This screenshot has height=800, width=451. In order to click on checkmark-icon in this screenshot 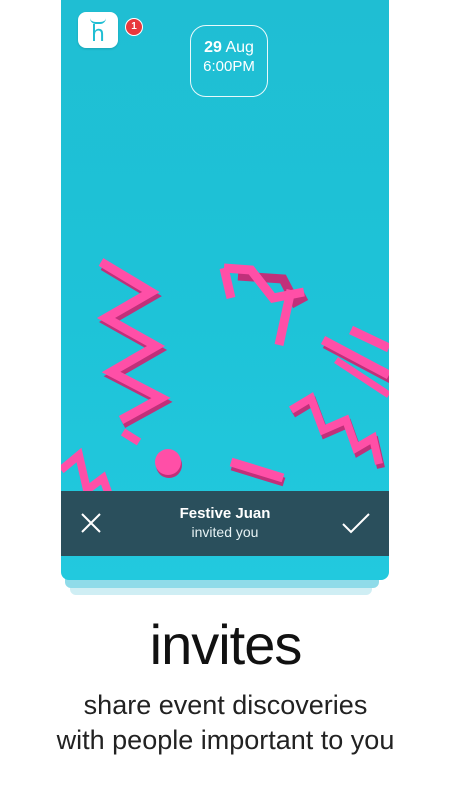, I will do `click(356, 523)`.